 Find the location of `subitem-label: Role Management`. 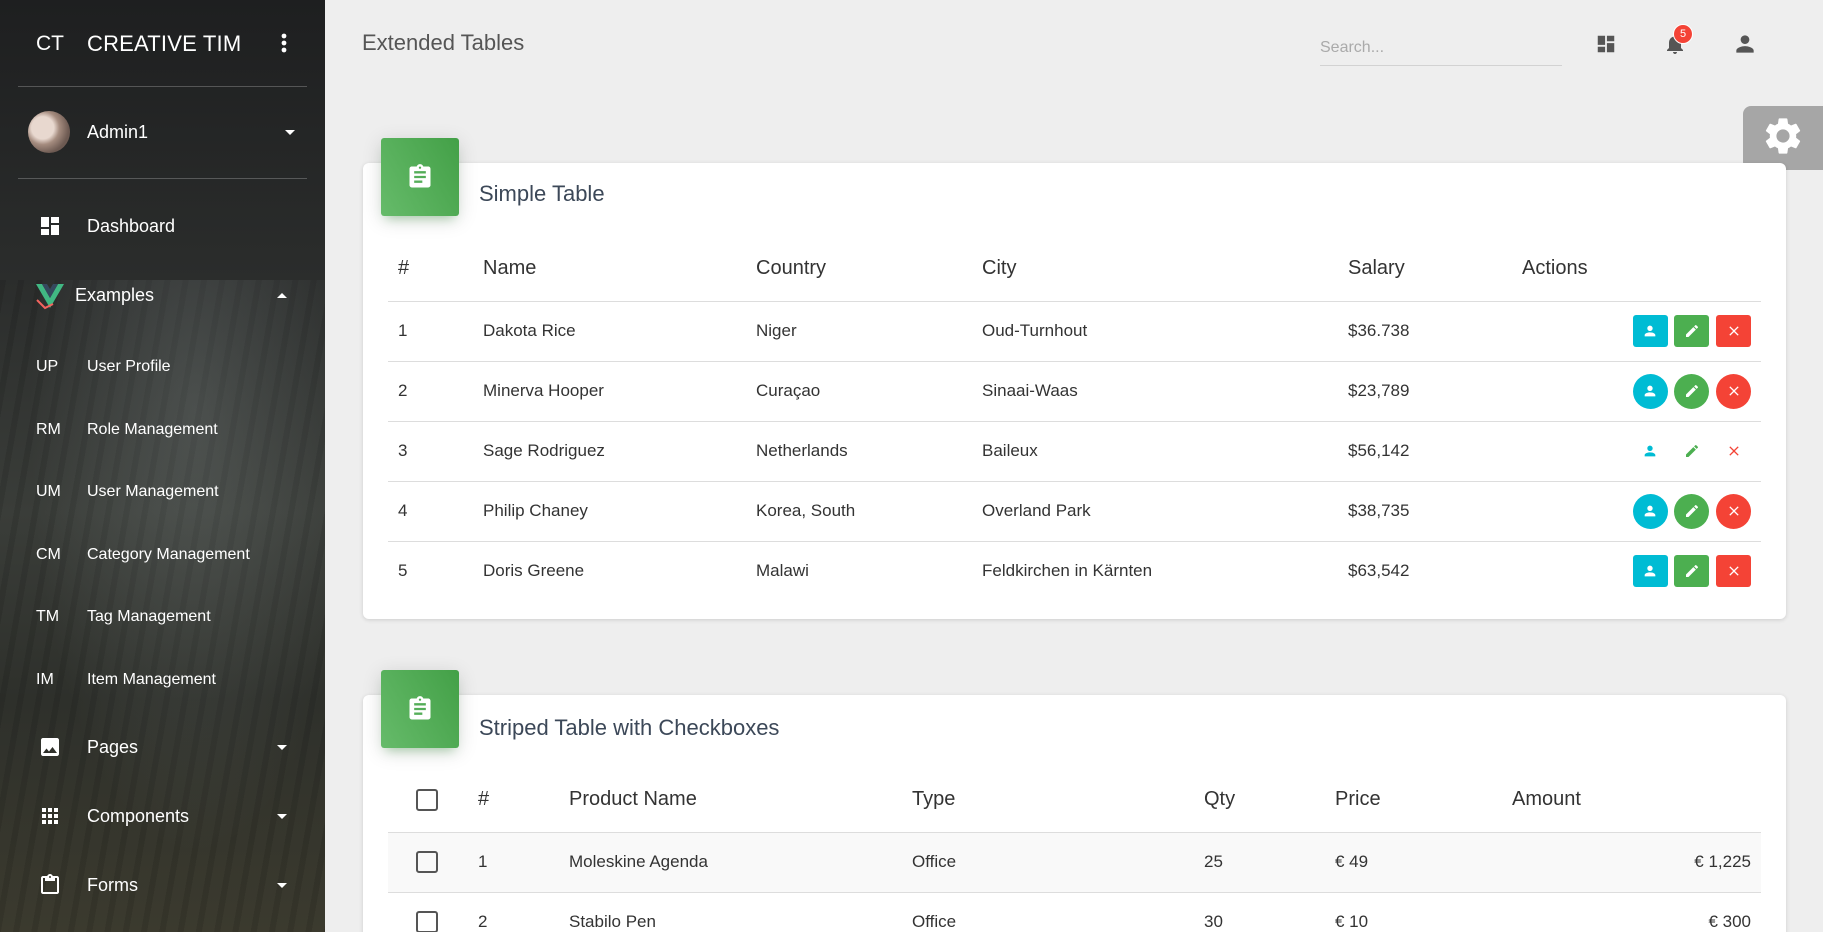

subitem-label: Role Management is located at coordinates (152, 429).